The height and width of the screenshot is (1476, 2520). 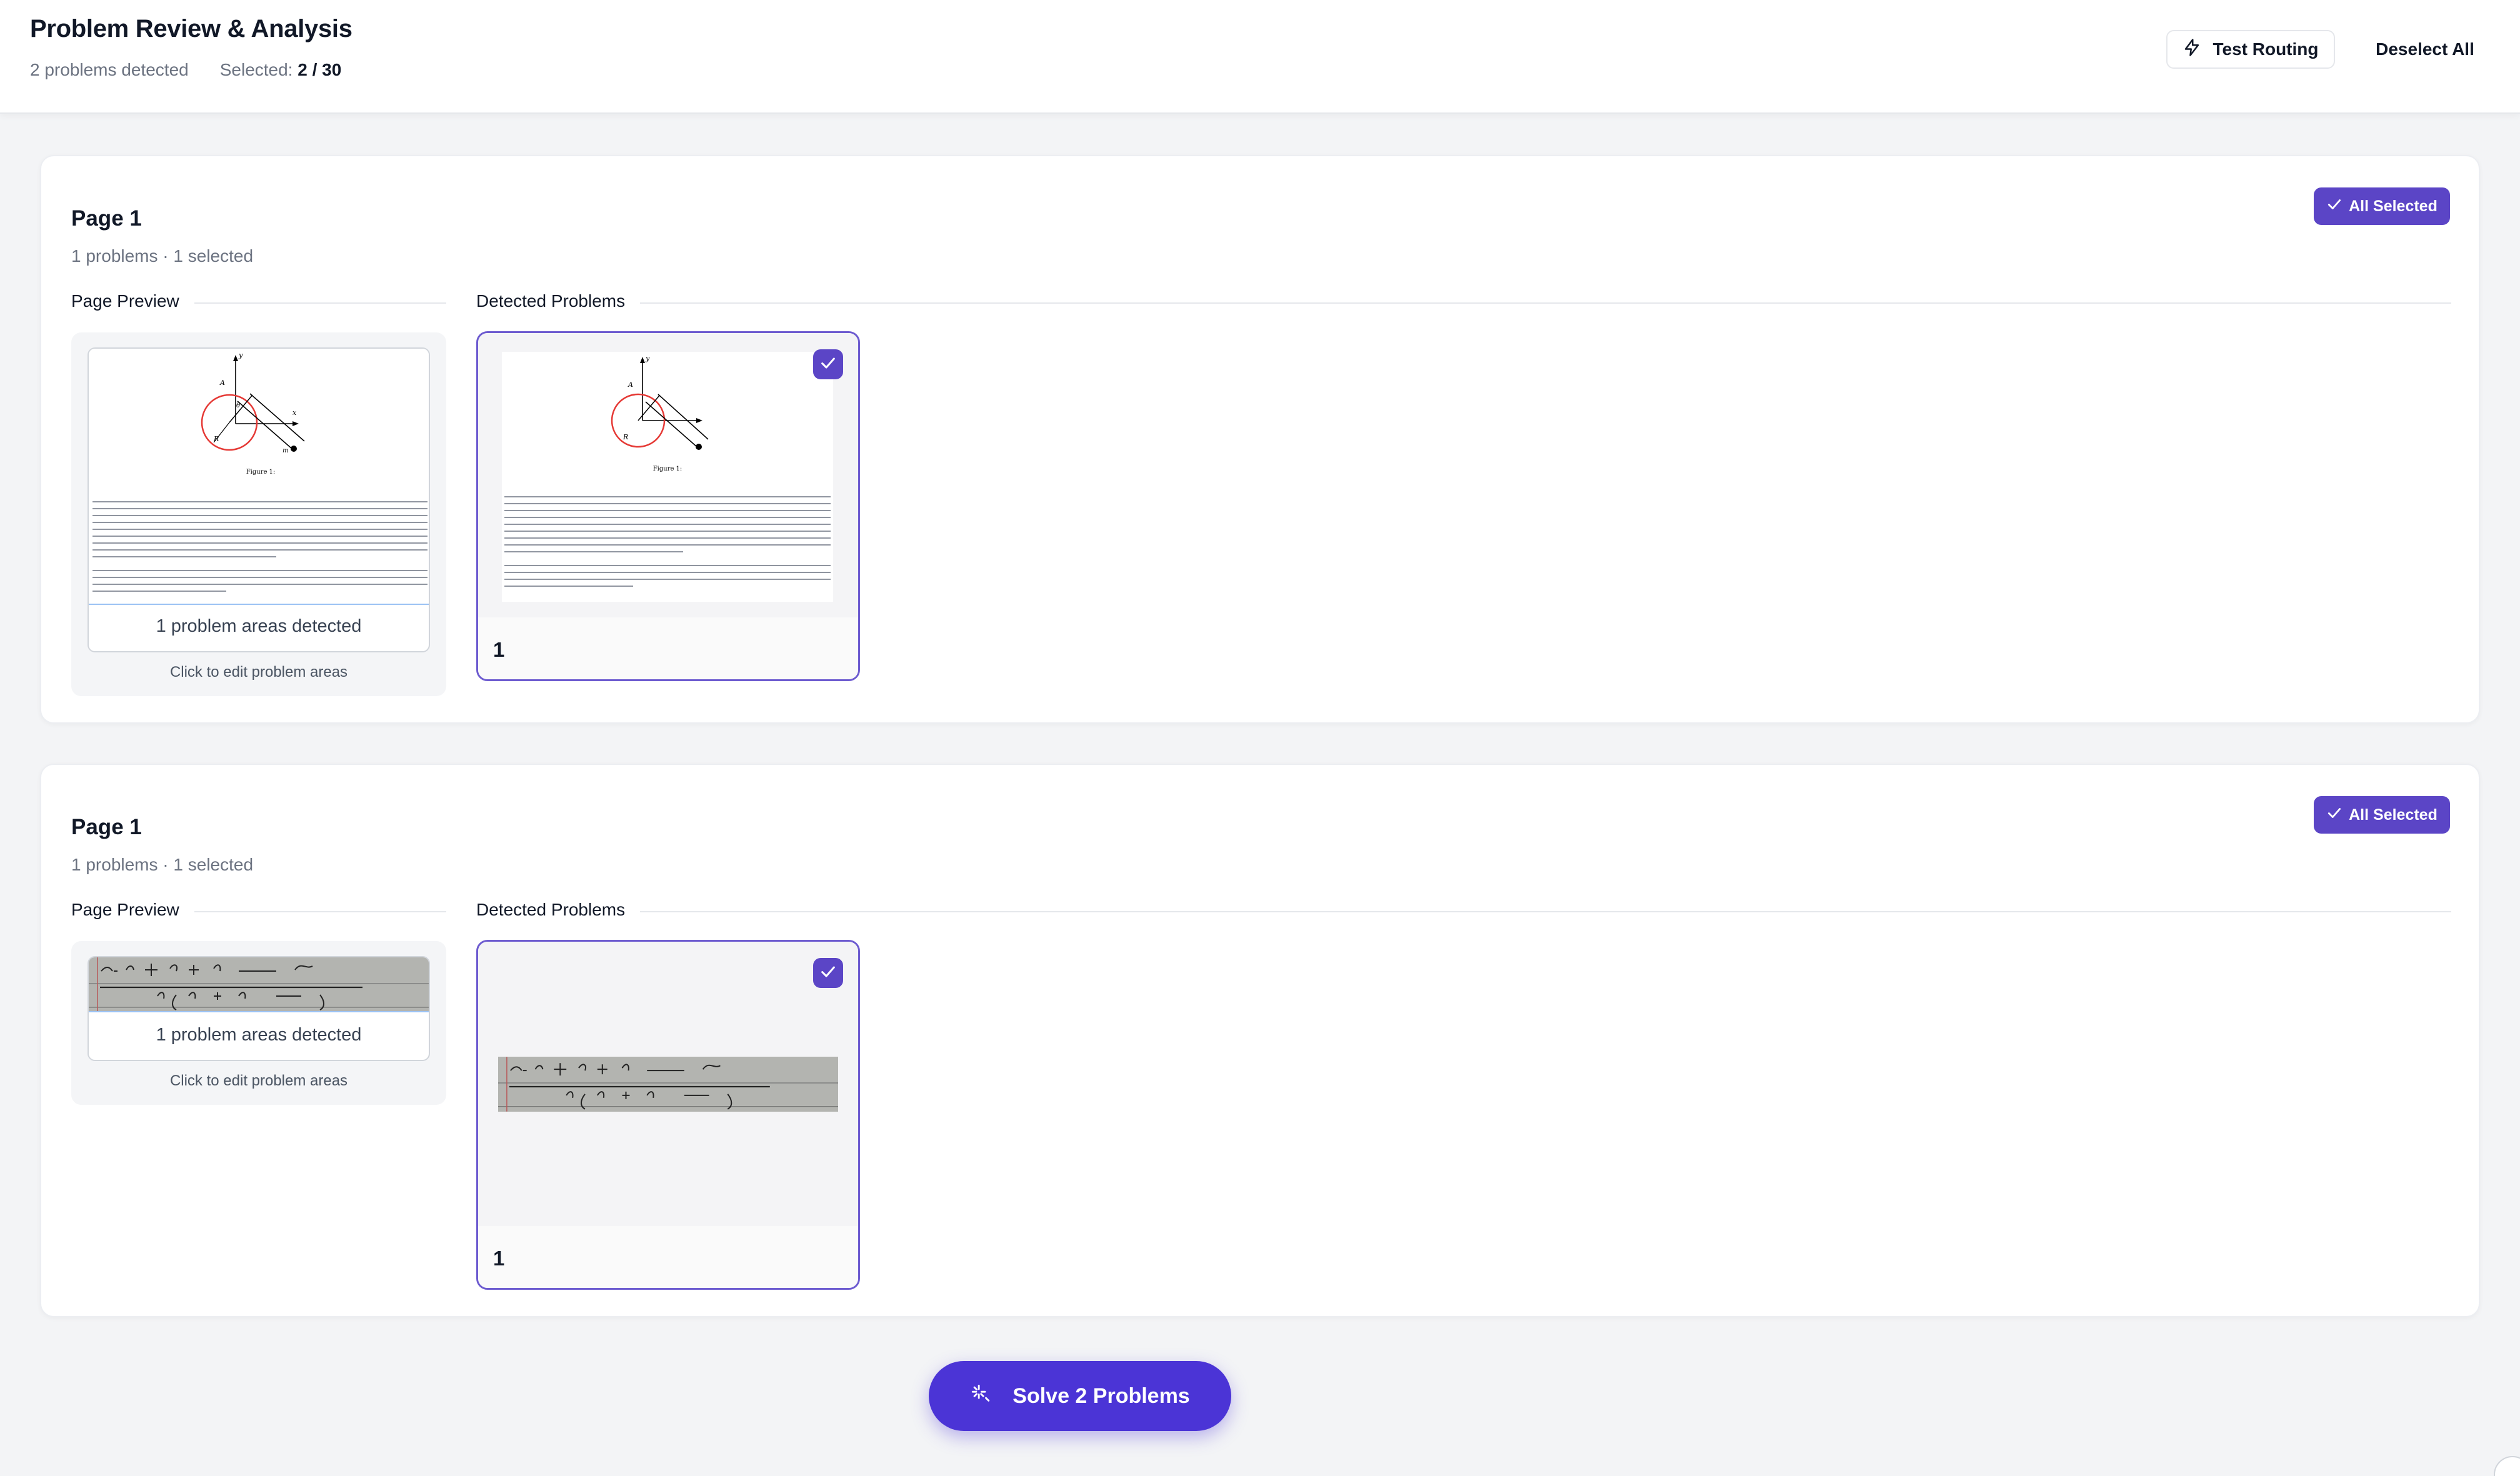 I want to click on problem-thumbnail: A y R Figure 1:, so click(x=668, y=475).